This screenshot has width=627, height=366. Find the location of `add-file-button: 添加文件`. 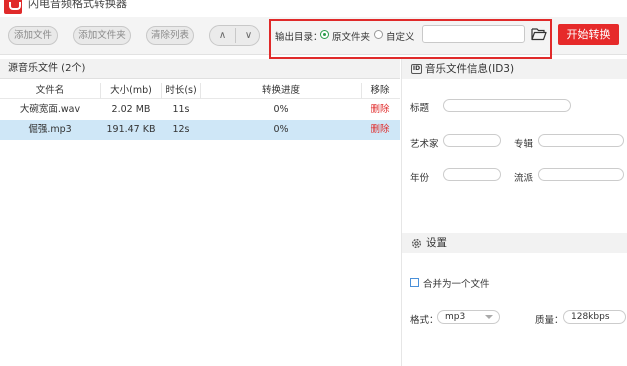

add-file-button: 添加文件 is located at coordinates (33, 35).